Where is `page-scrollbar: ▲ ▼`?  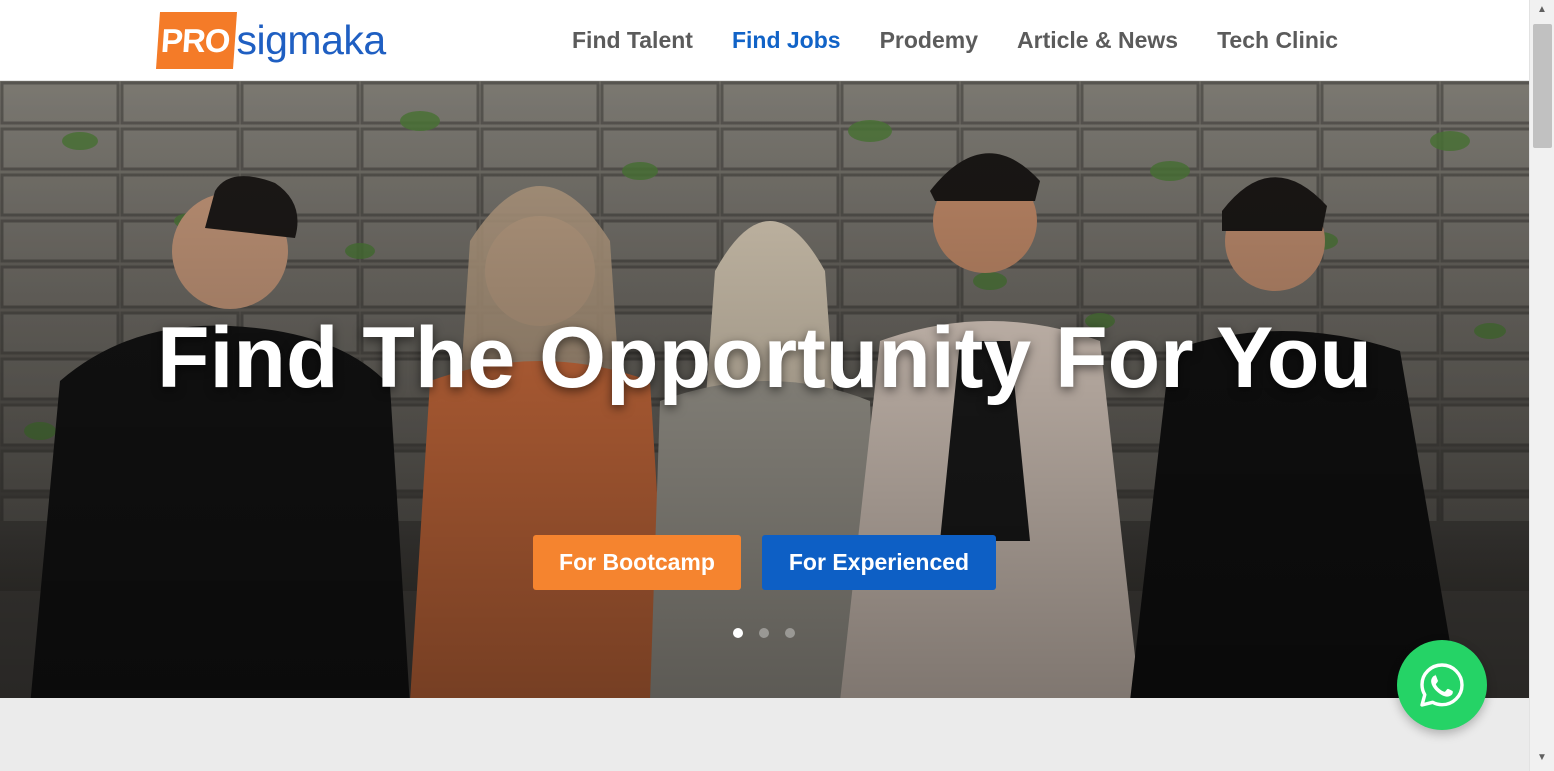 page-scrollbar: ▲ ▼ is located at coordinates (1541, 385).